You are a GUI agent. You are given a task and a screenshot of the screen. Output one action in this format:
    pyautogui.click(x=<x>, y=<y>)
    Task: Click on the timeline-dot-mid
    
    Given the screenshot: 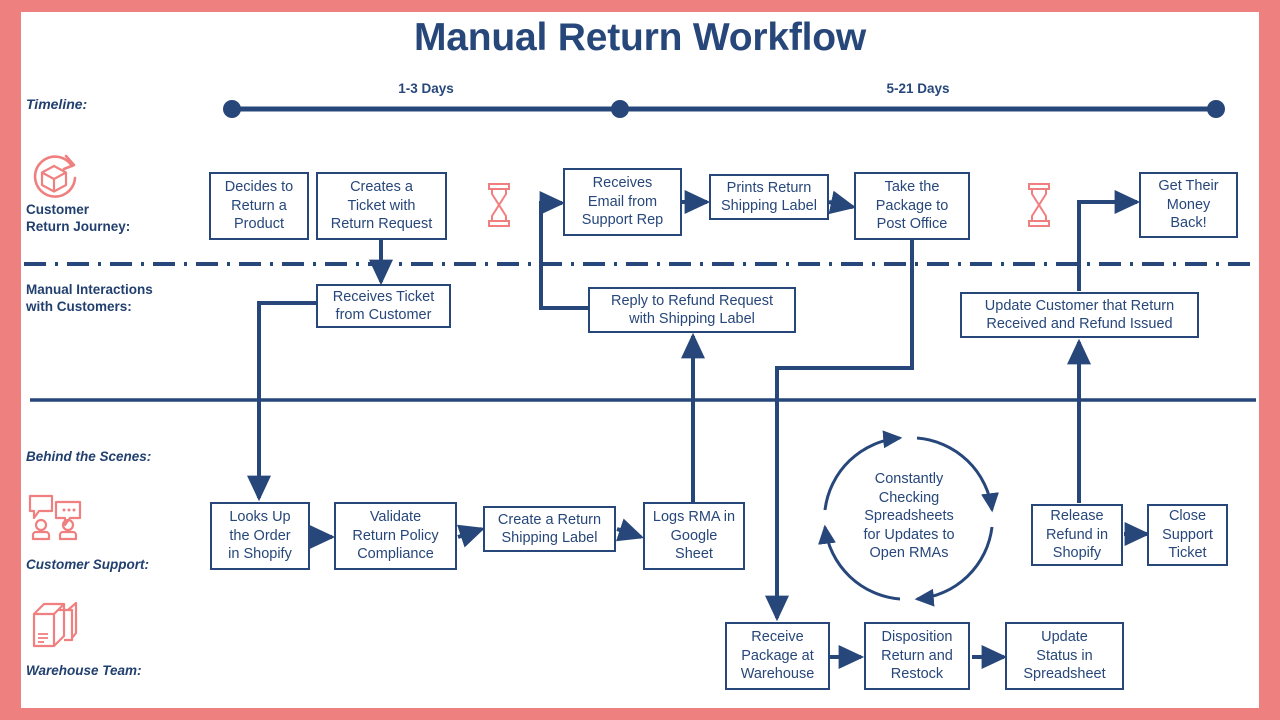 What is the action you would take?
    pyautogui.click(x=620, y=109)
    